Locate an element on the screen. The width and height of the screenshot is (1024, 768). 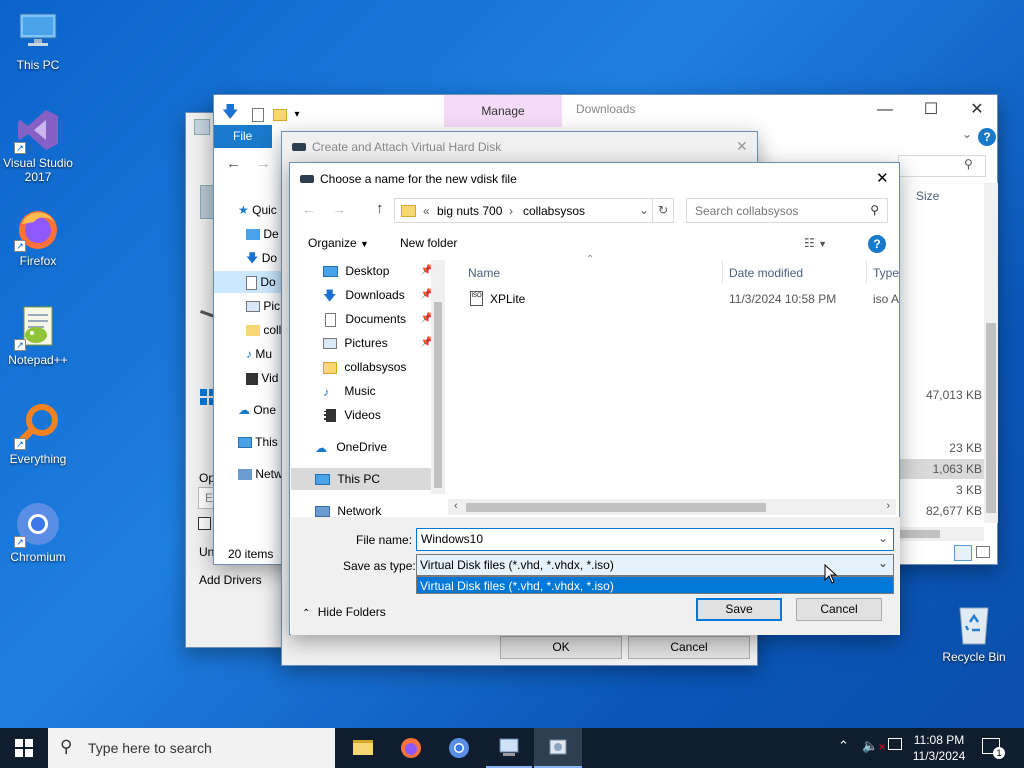
desktop-icon-this-pc: This PC is located at coordinates (38, 40).